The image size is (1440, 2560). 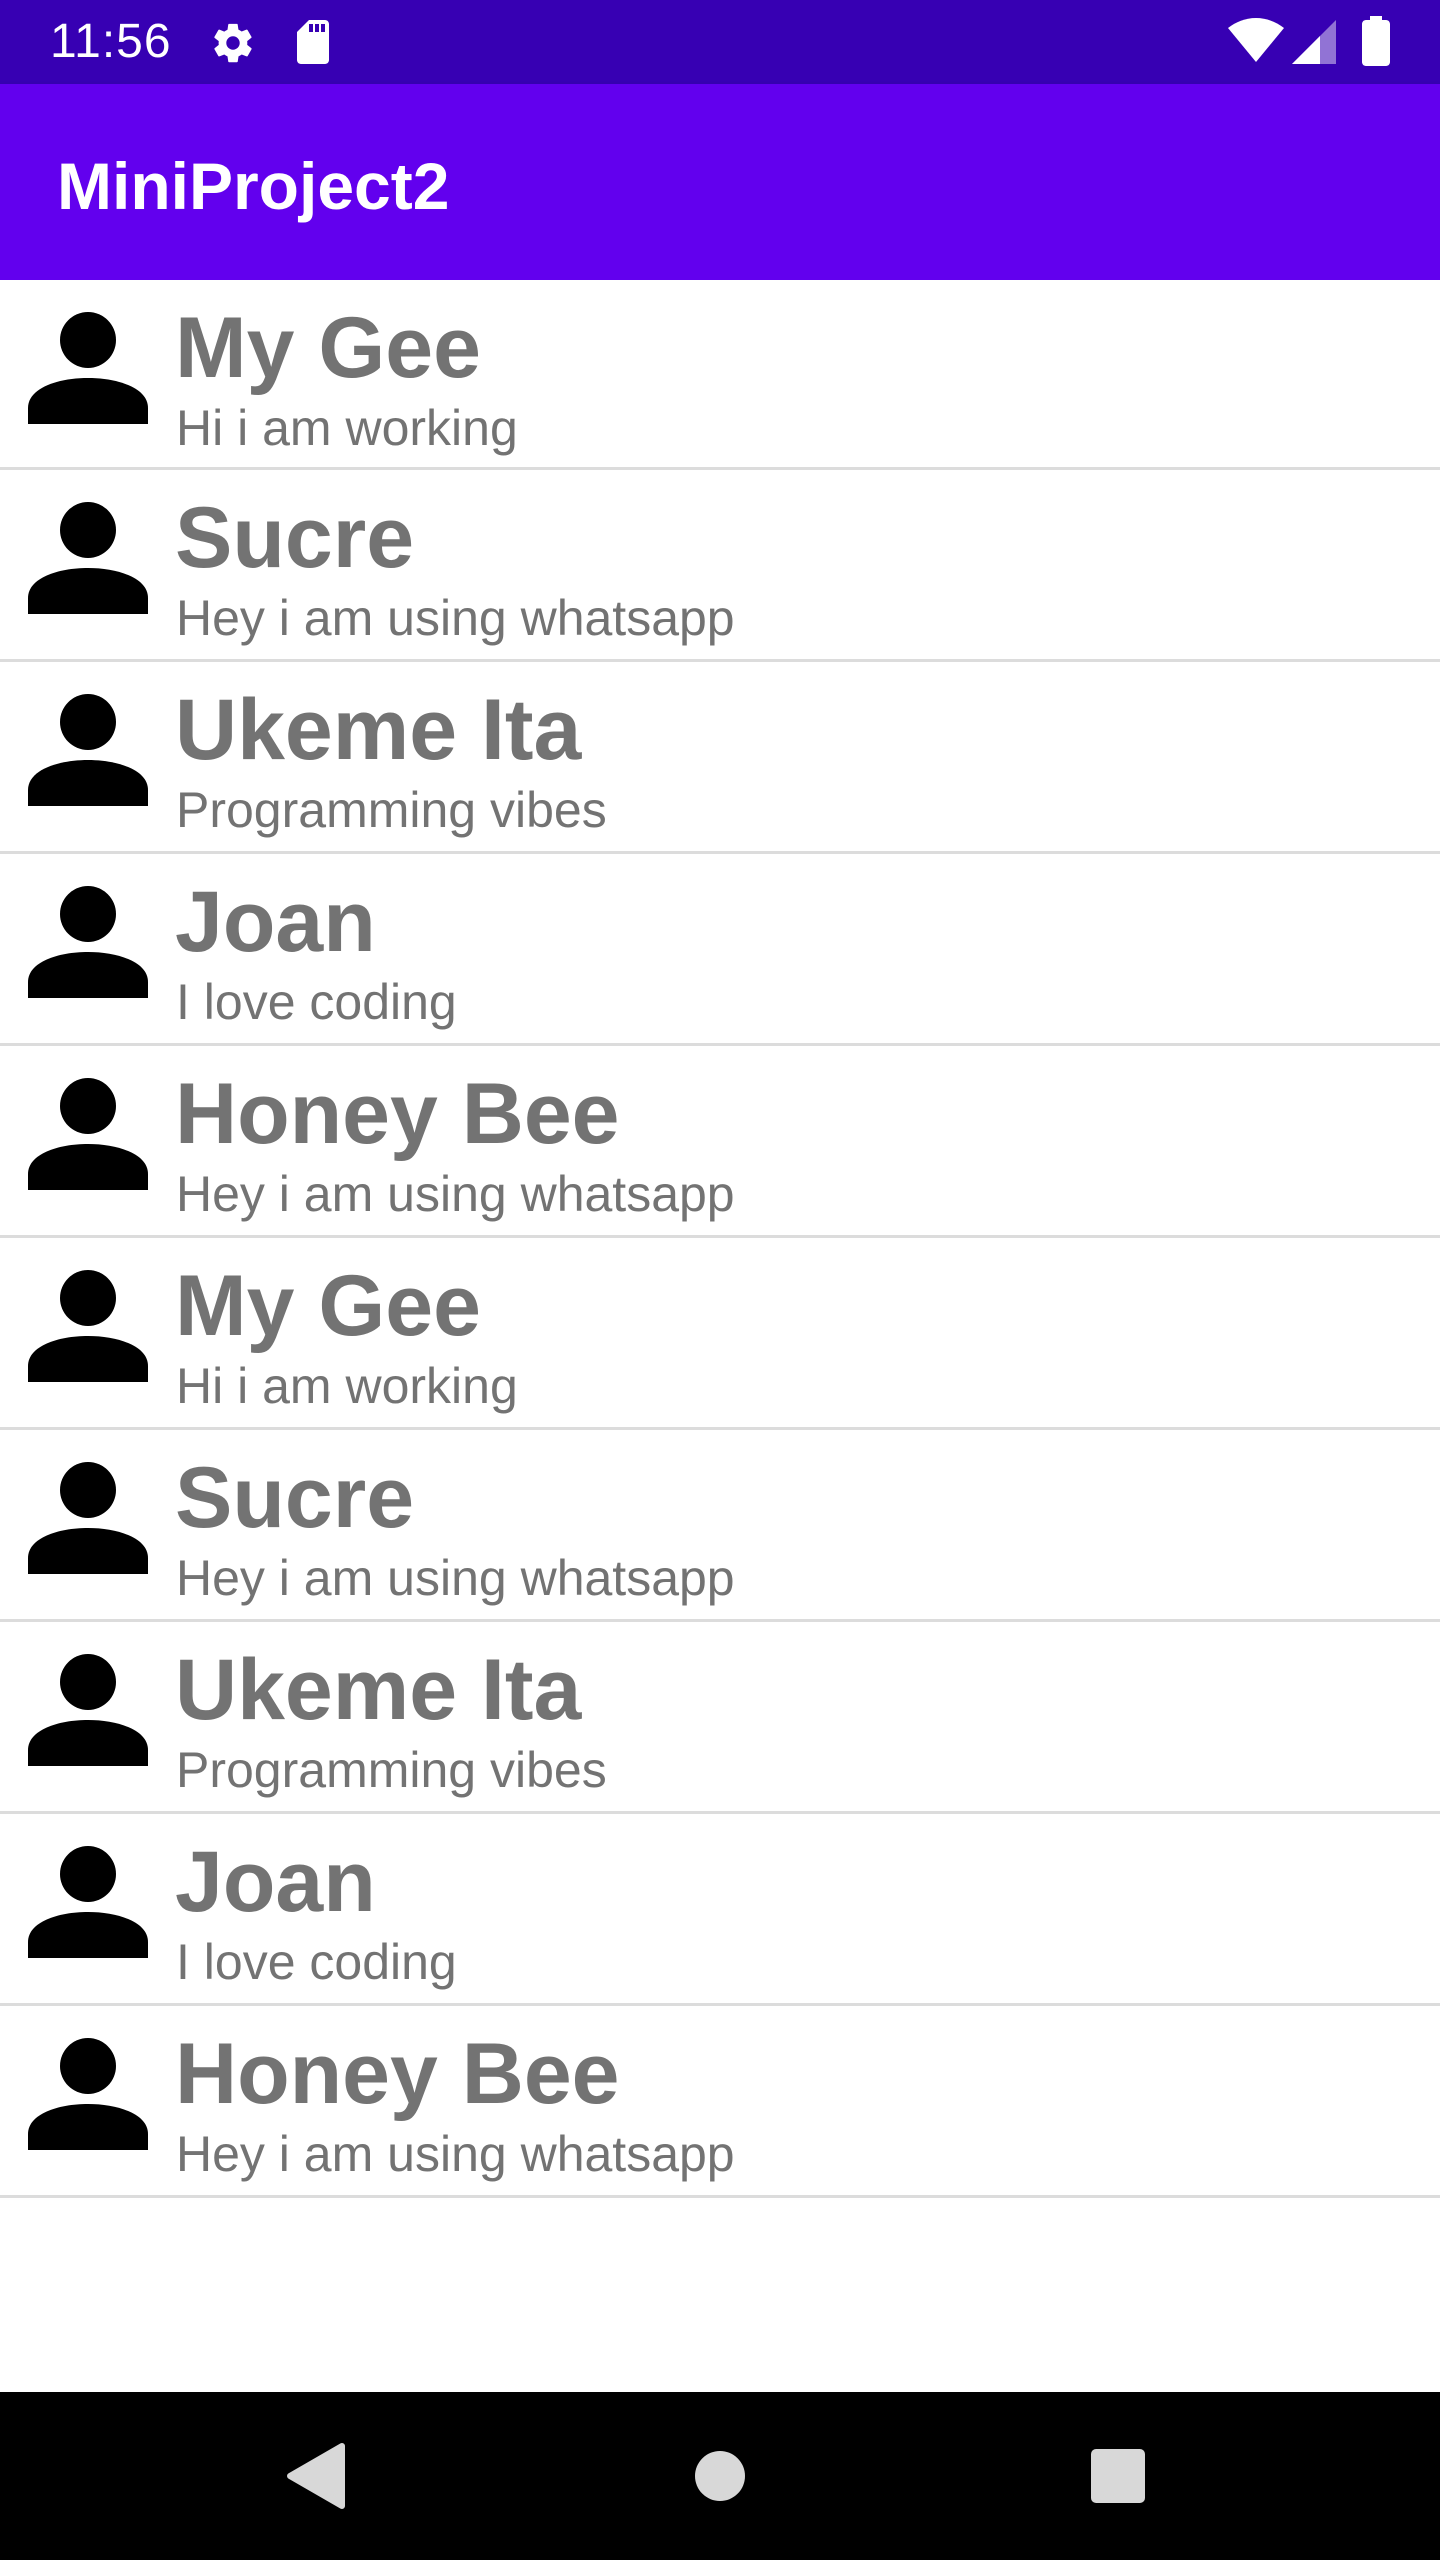 I want to click on home-button, so click(x=720, y=2476).